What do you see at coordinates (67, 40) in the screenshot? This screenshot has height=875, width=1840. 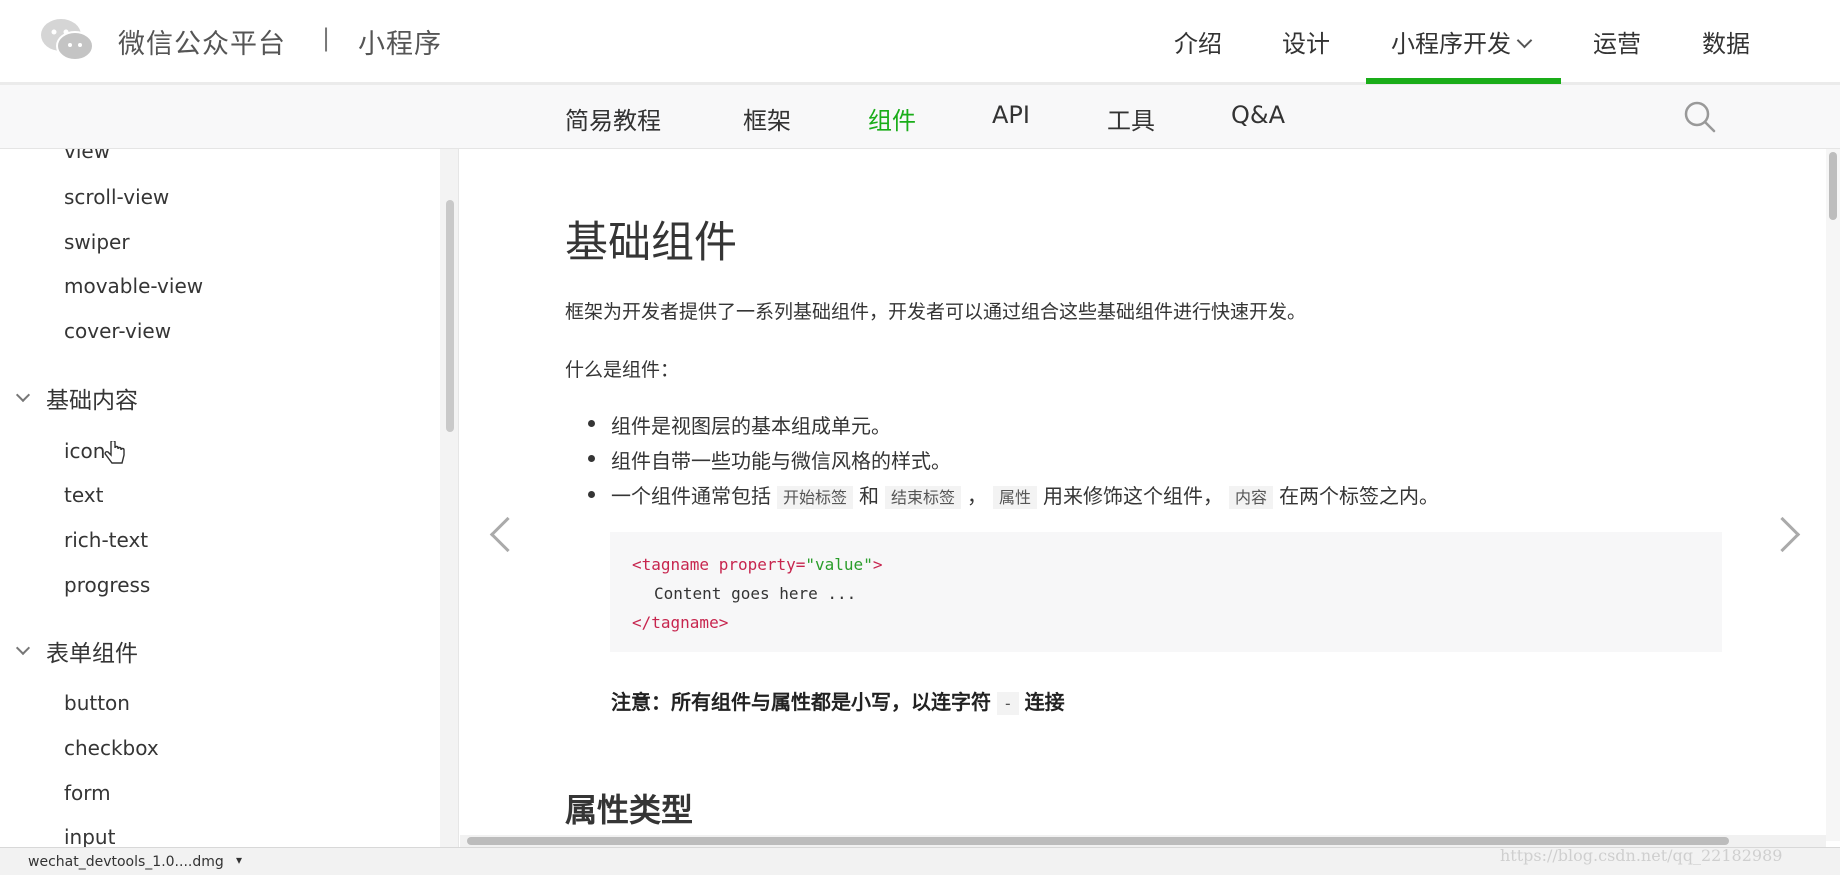 I see `wechat-logo-icon` at bounding box center [67, 40].